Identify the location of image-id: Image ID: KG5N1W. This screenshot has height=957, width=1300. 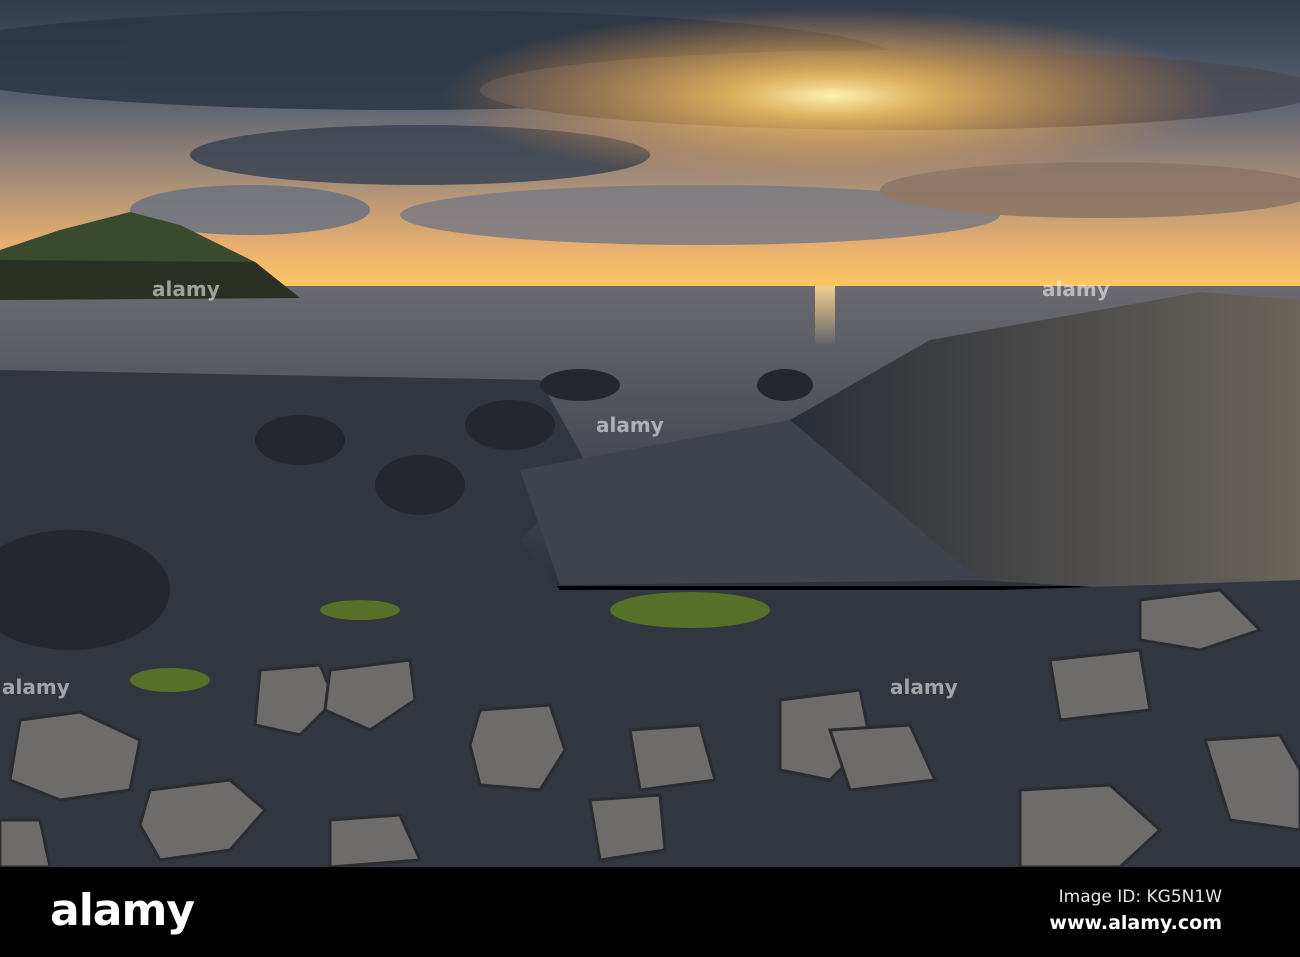
(1140, 897).